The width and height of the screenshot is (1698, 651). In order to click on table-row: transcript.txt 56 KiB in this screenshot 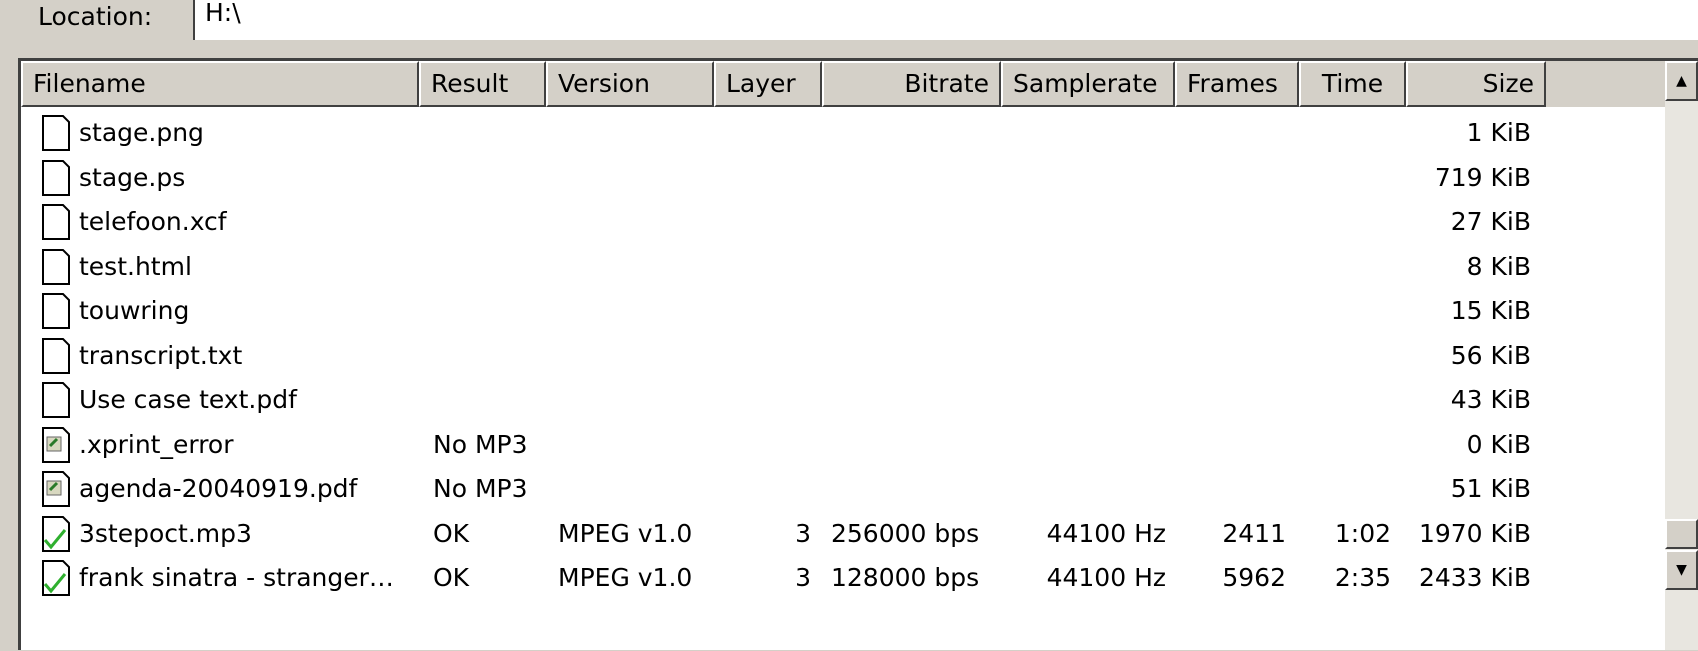, I will do `click(849, 356)`.